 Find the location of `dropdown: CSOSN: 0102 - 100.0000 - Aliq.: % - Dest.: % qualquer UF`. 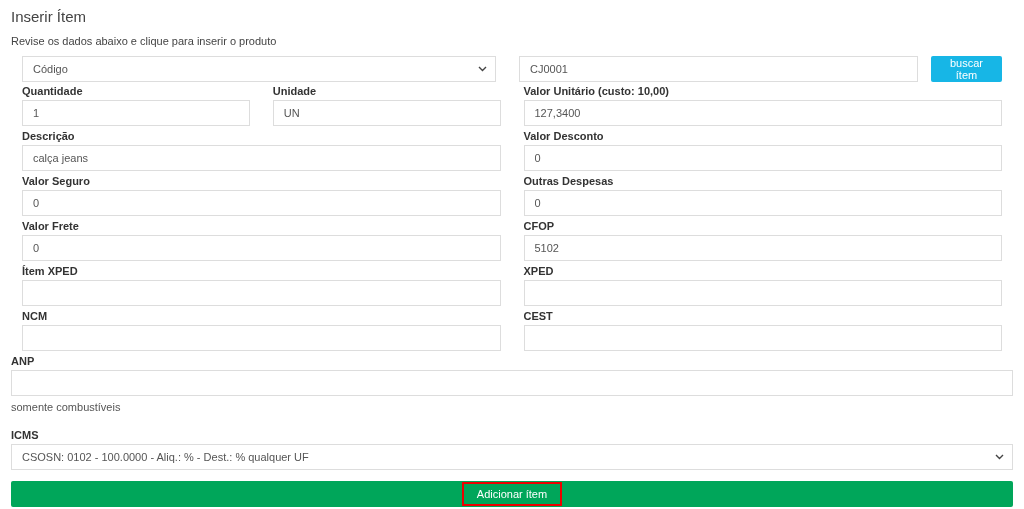

dropdown: CSOSN: 0102 - 100.0000 - Aliq.: % - Dest.: % qualquer UF is located at coordinates (512, 457).